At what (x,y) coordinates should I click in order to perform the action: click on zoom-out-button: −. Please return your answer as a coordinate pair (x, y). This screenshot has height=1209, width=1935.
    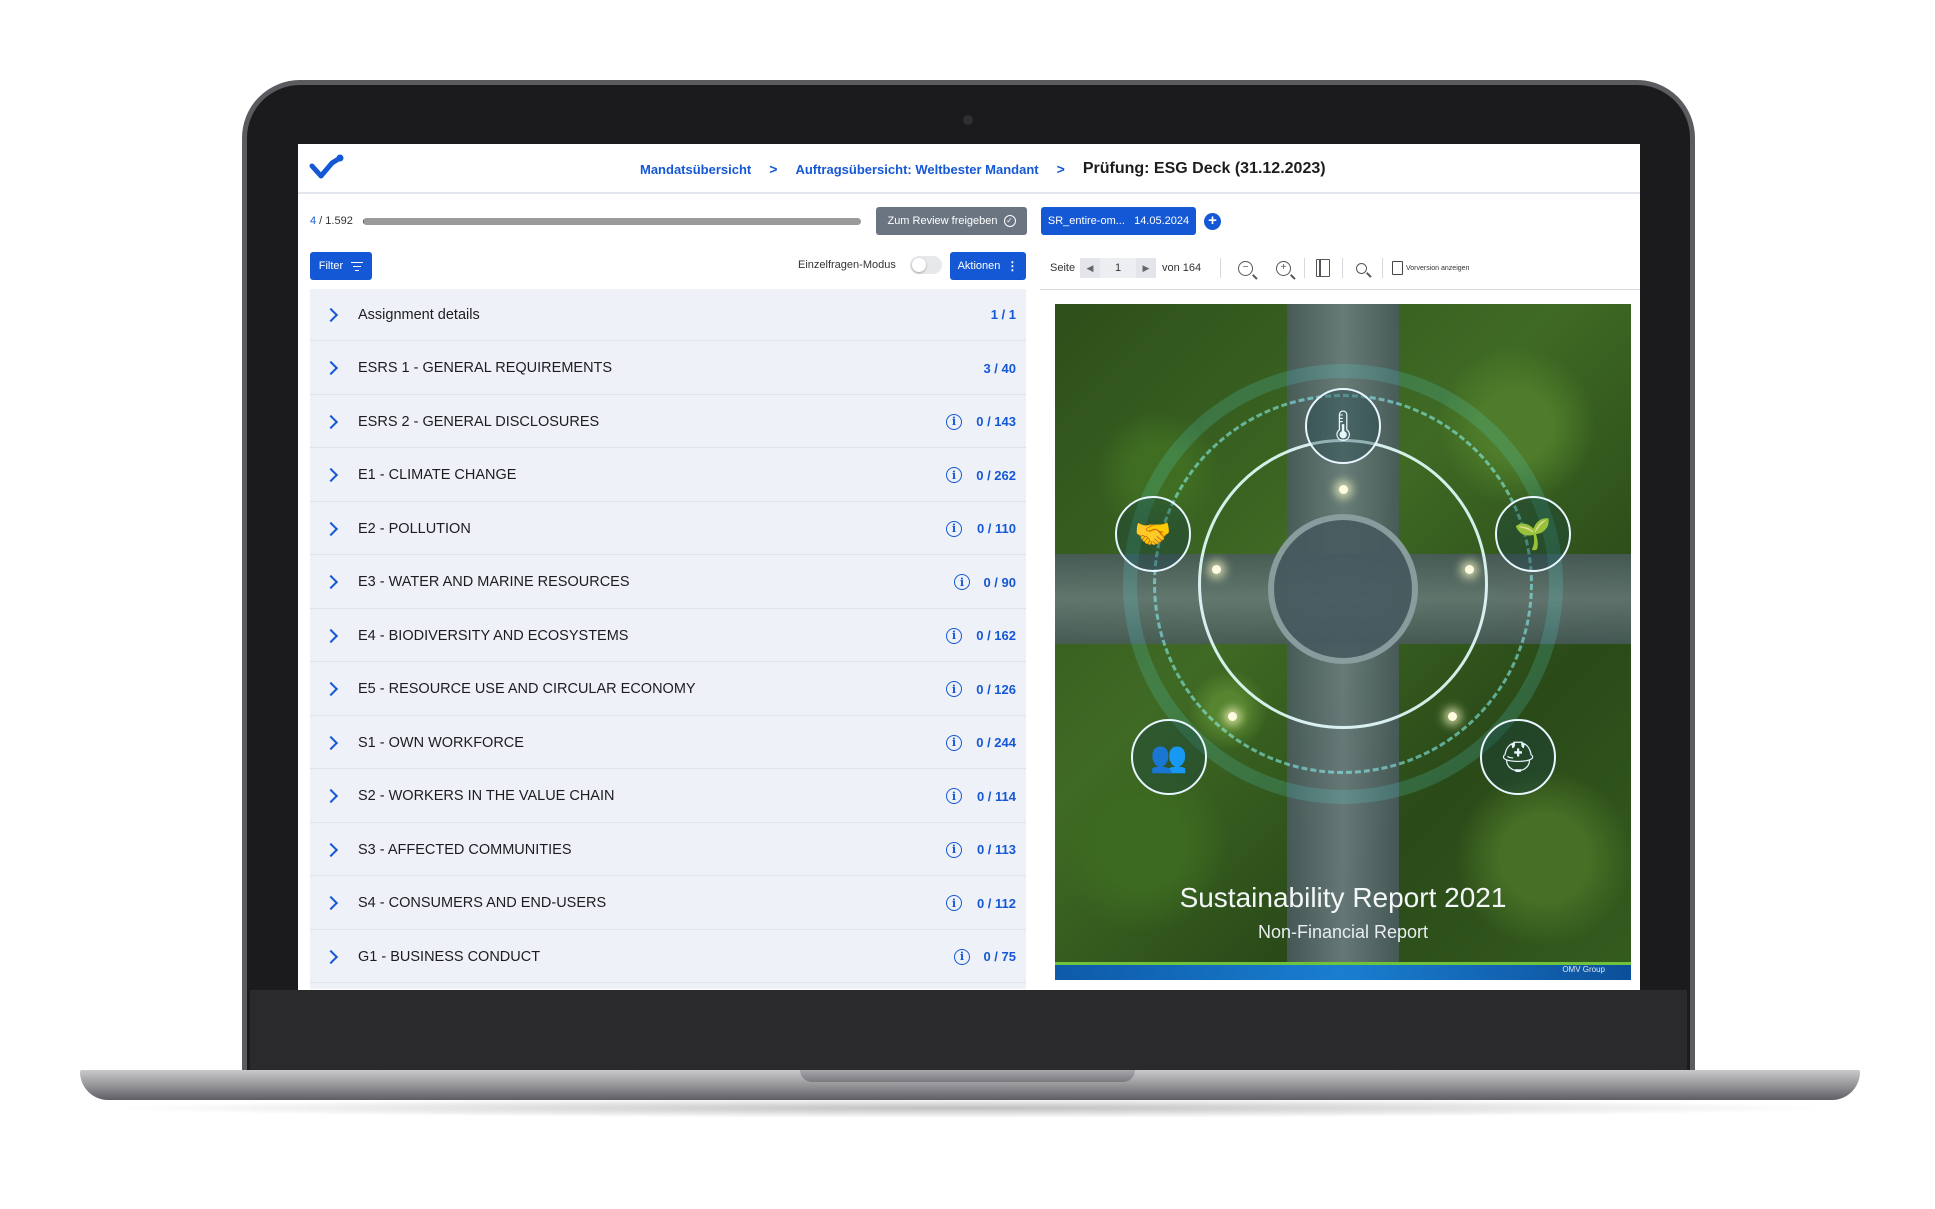
    Looking at the image, I should click on (1245, 268).